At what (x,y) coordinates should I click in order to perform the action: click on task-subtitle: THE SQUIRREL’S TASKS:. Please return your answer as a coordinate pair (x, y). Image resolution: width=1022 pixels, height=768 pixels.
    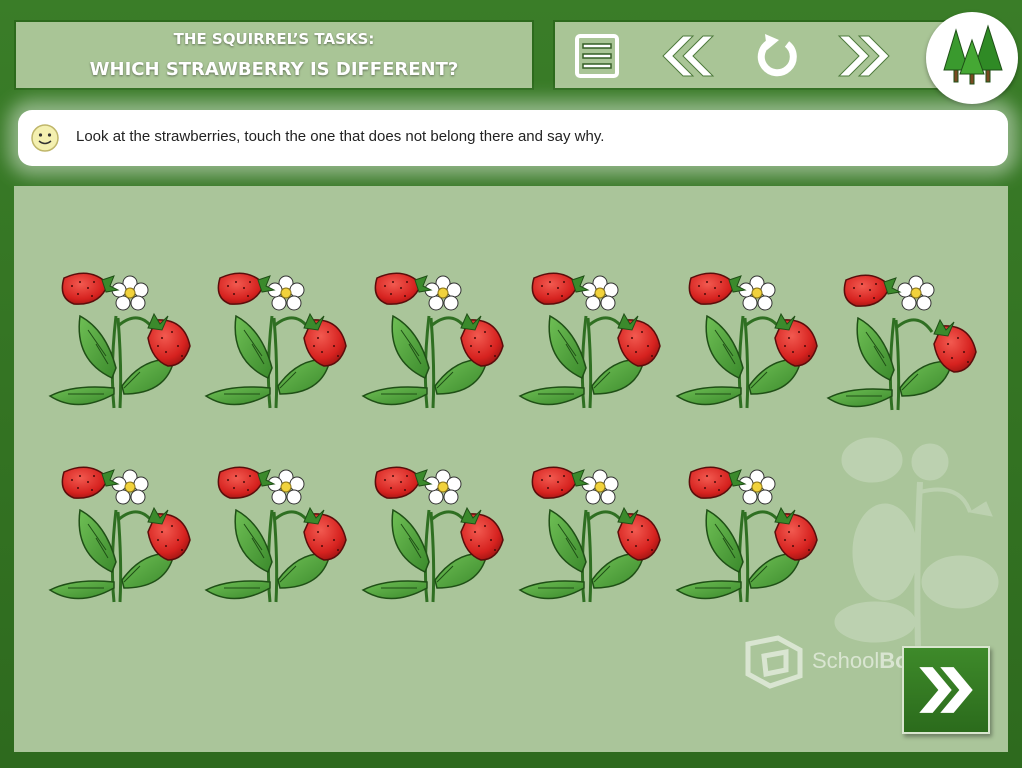
    Looking at the image, I should click on (274, 39).